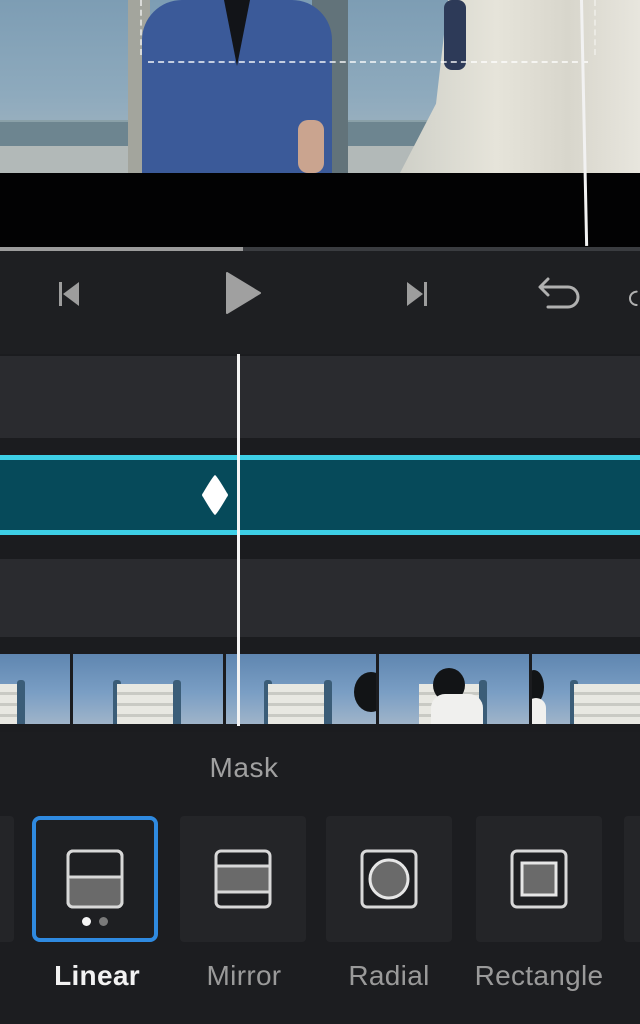  I want to click on mask-option-mirror, so click(243, 879).